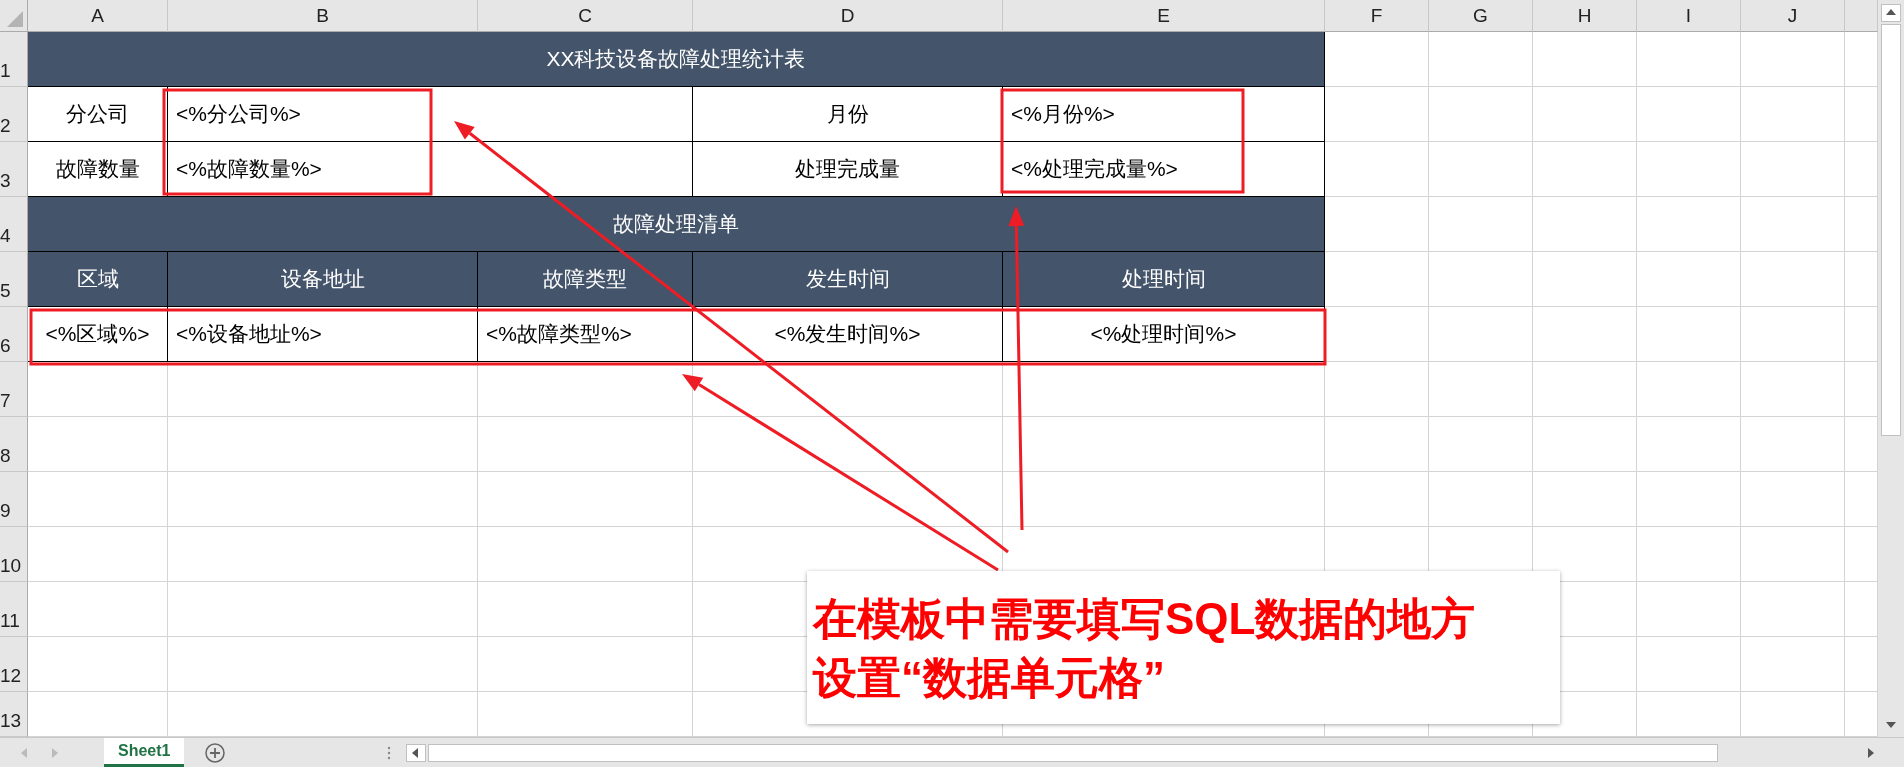 The image size is (1904, 767). I want to click on data-cell: <%设备地址%>, so click(323, 334).